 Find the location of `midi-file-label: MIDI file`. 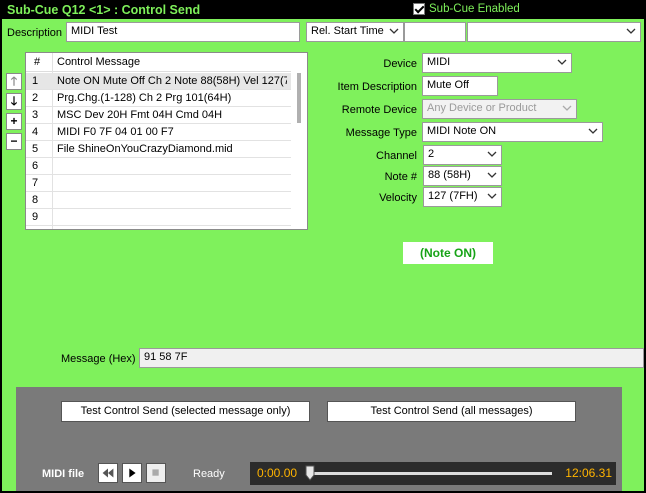

midi-file-label: MIDI file is located at coordinates (63, 474).